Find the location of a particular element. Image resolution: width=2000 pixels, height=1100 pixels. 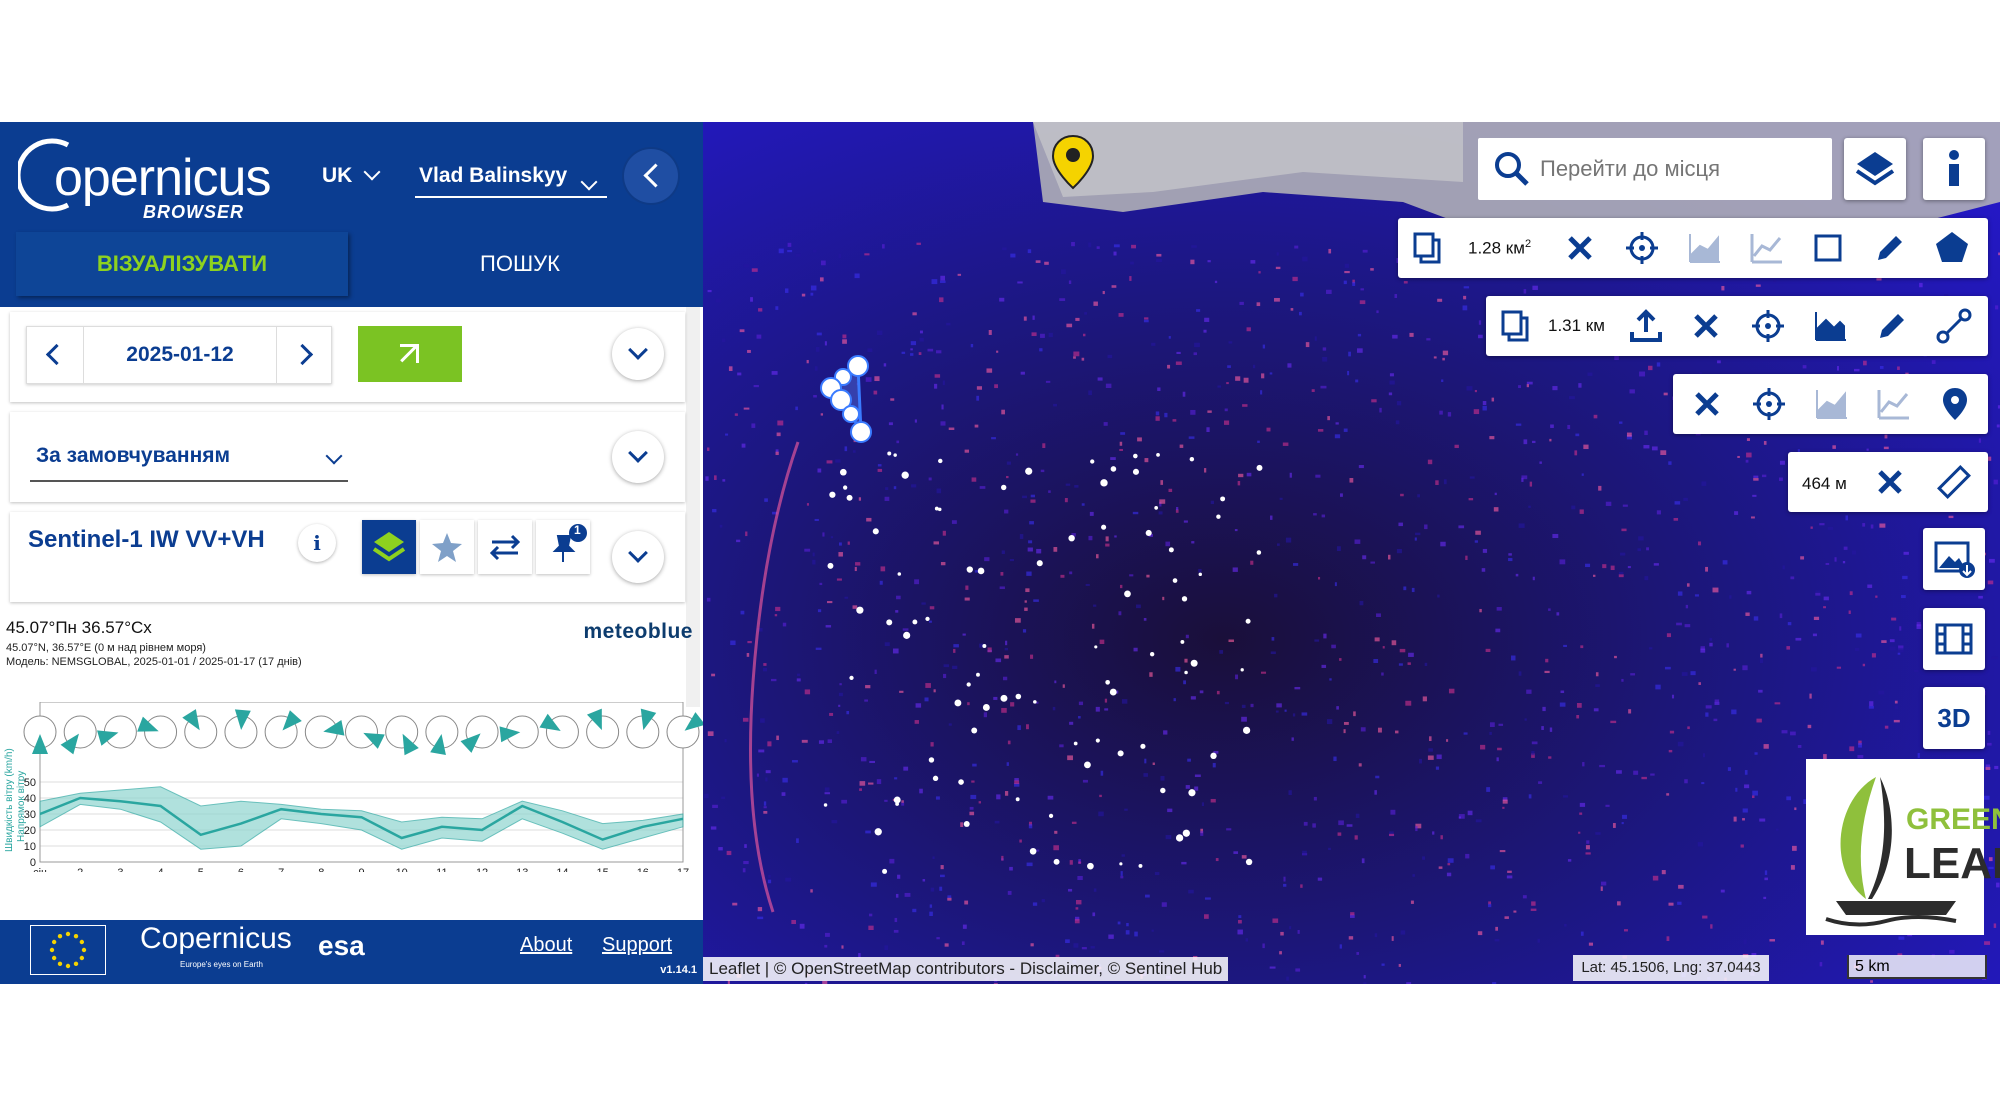

image-download-button is located at coordinates (1954, 559).